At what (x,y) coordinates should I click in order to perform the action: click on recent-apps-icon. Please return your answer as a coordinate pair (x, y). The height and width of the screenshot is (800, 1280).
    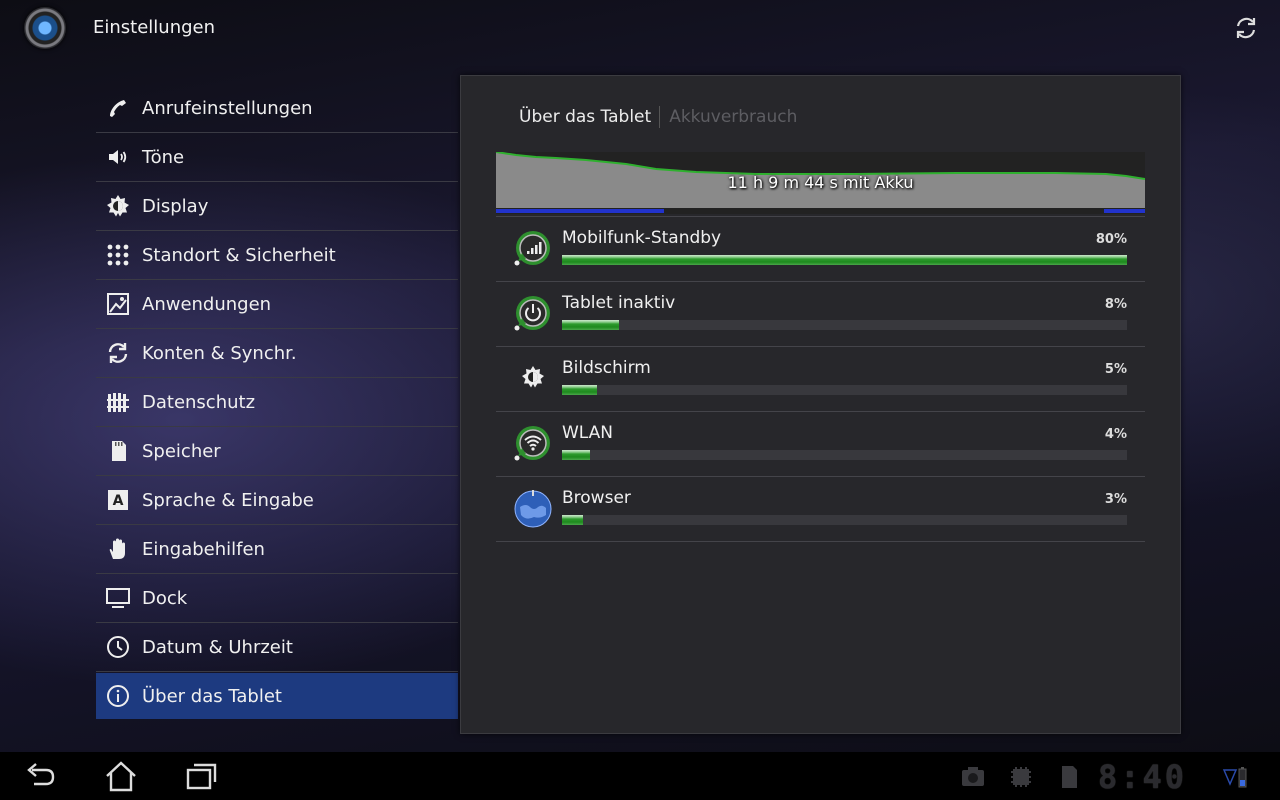
    Looking at the image, I should click on (202, 776).